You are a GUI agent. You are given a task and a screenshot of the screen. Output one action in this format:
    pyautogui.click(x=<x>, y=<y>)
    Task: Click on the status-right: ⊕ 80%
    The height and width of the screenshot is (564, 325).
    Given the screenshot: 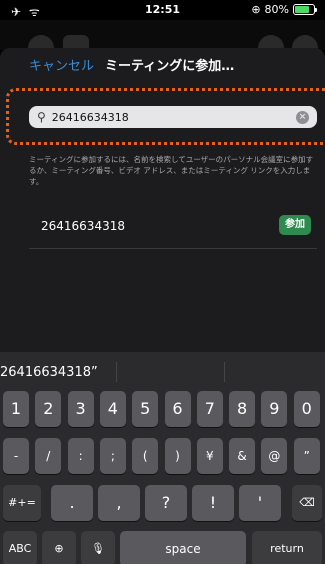 What is the action you would take?
    pyautogui.click(x=284, y=9)
    